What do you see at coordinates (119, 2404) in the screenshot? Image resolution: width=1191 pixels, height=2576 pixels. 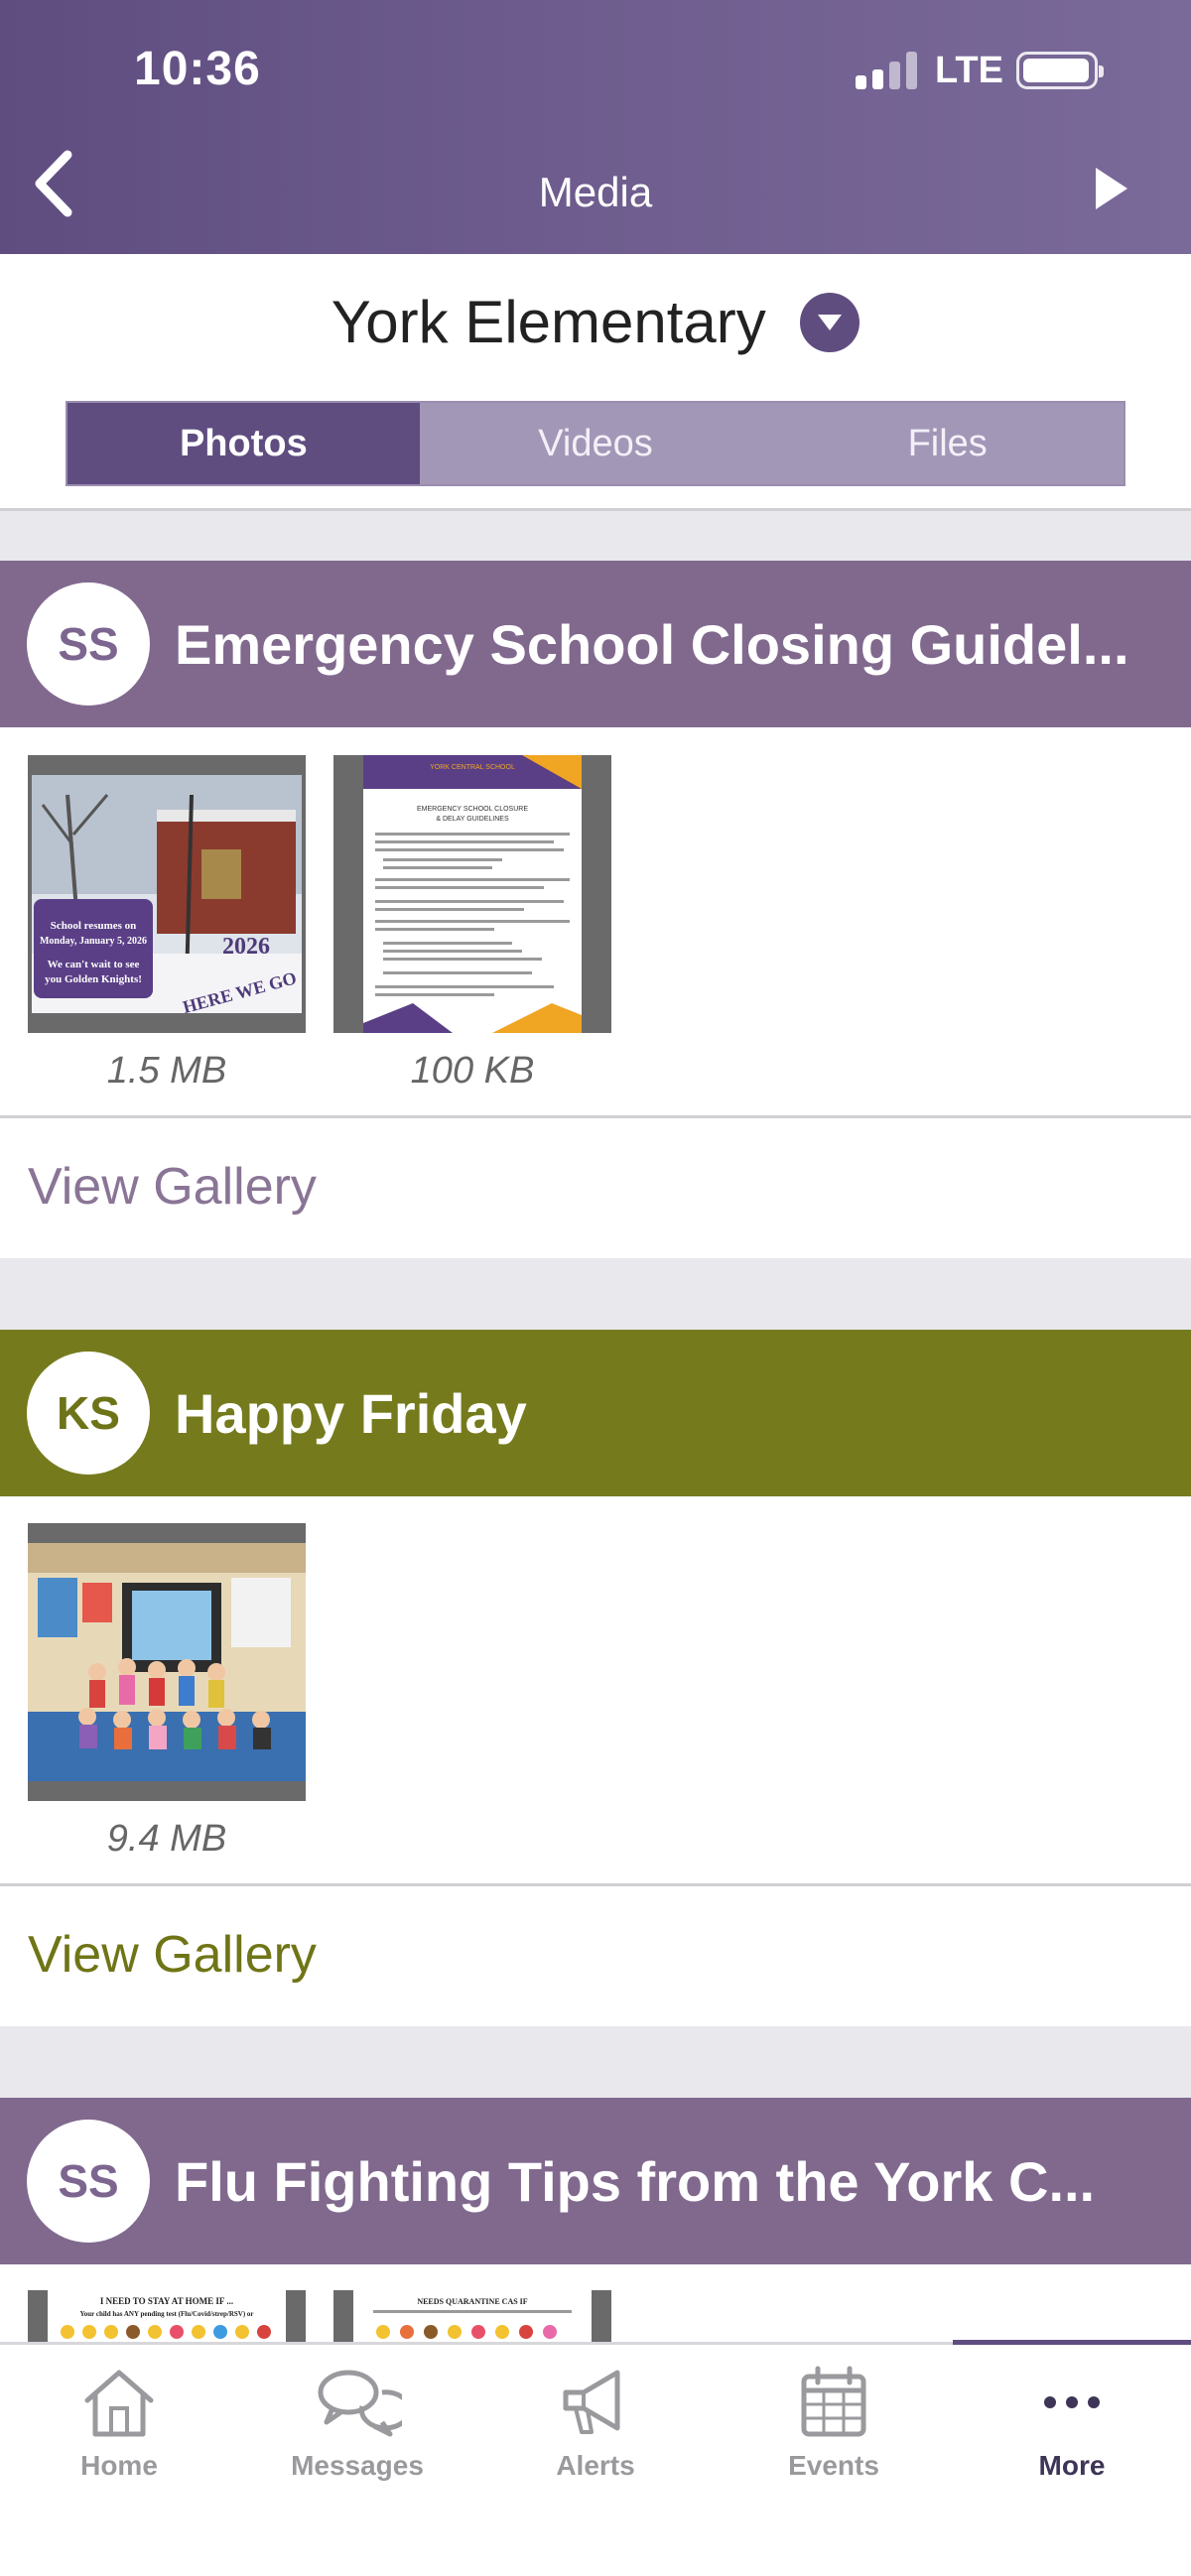 I see `home-icon` at bounding box center [119, 2404].